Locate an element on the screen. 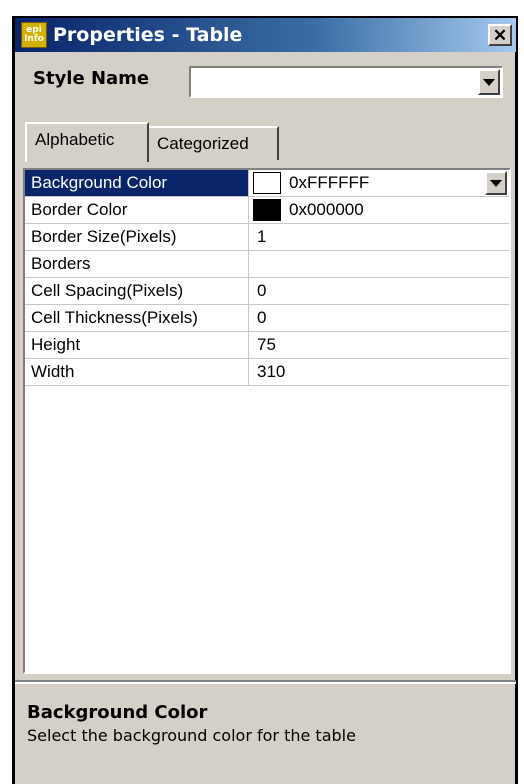 The width and height of the screenshot is (524, 784). property-value-text: 0xFFFFFF is located at coordinates (329, 182).